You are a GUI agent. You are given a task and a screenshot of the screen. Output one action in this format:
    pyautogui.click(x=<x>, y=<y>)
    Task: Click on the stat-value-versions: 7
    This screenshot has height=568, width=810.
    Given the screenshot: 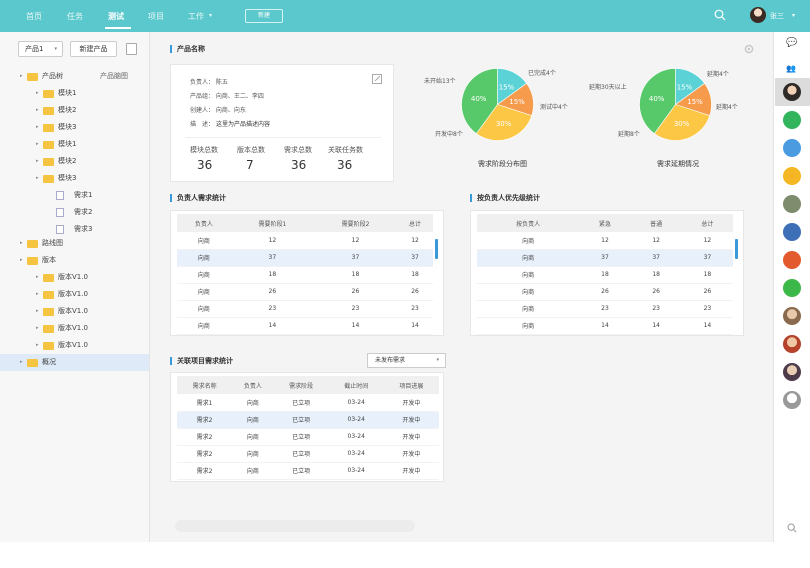 What is the action you would take?
    pyautogui.click(x=250, y=165)
    